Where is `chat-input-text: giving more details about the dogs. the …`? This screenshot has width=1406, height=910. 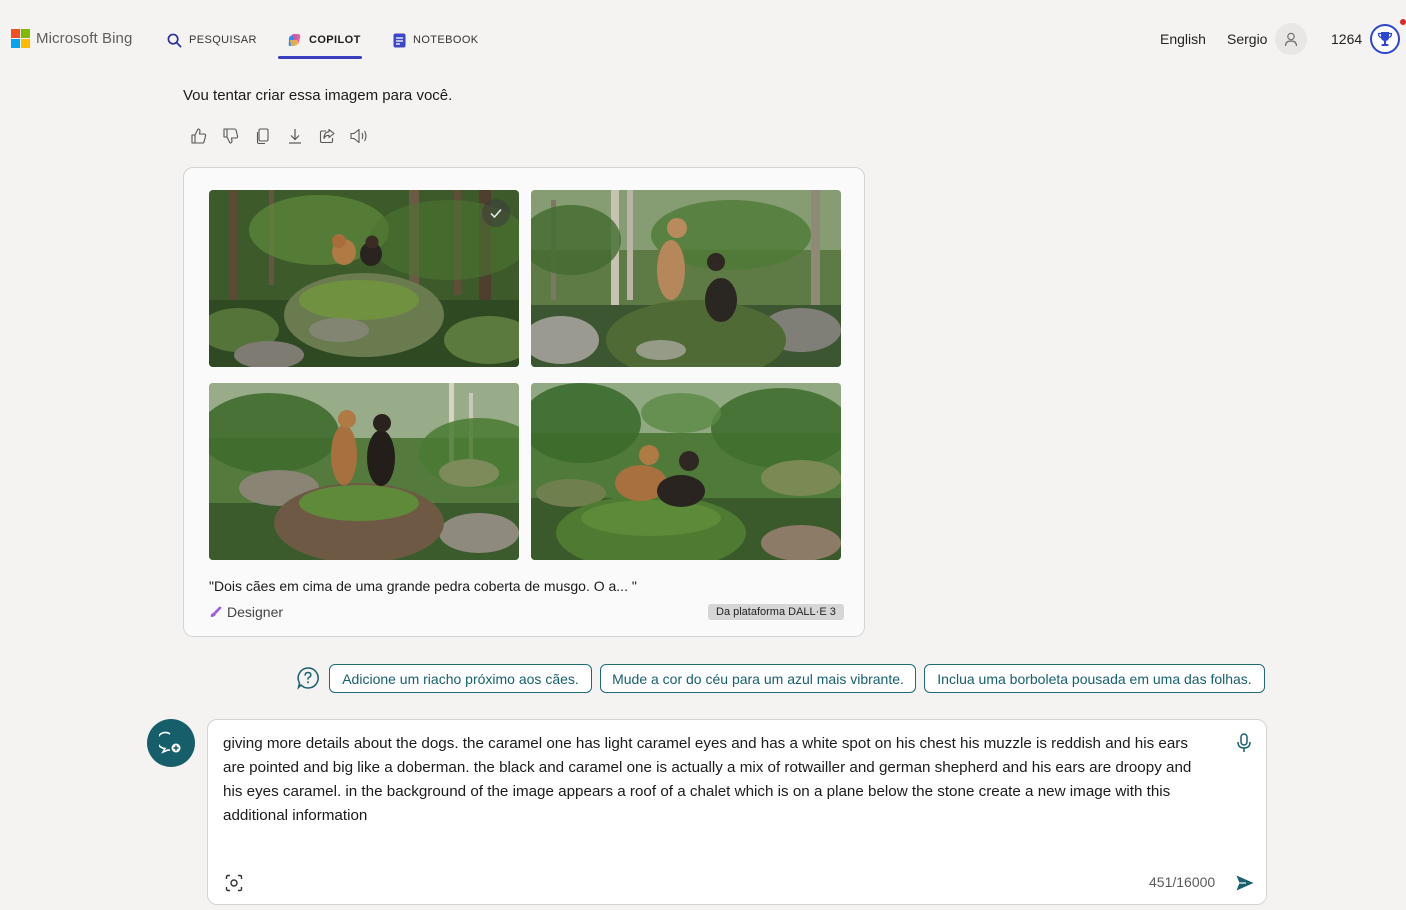
chat-input-text: giving more details about the dogs. the … is located at coordinates (718, 780).